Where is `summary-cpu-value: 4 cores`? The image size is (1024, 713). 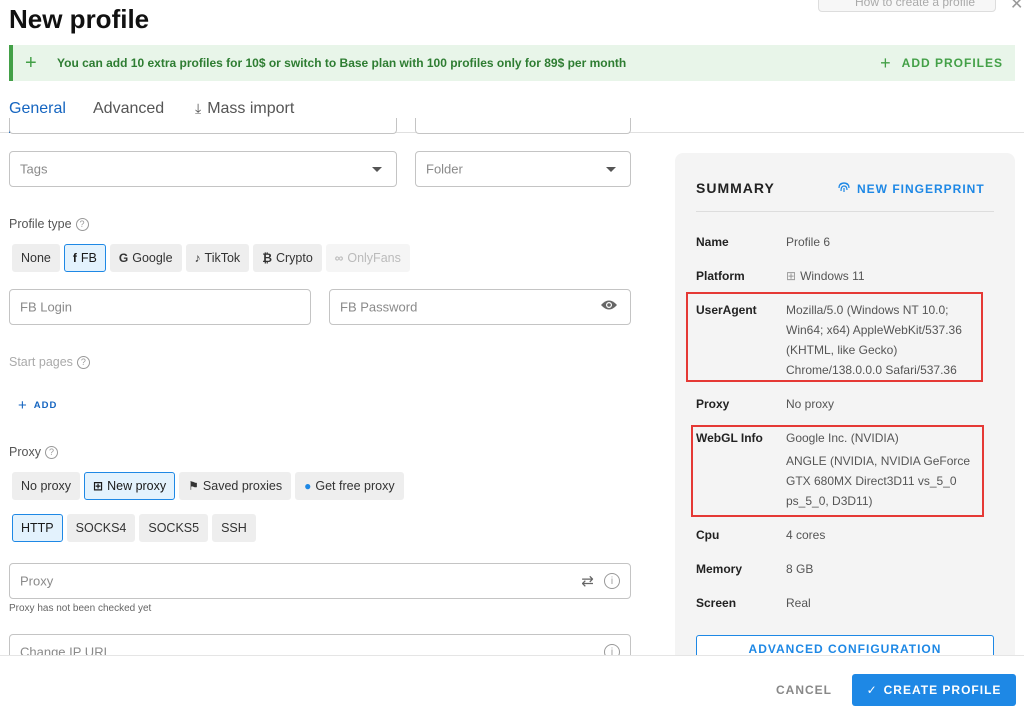 summary-cpu-value: 4 cores is located at coordinates (806, 535).